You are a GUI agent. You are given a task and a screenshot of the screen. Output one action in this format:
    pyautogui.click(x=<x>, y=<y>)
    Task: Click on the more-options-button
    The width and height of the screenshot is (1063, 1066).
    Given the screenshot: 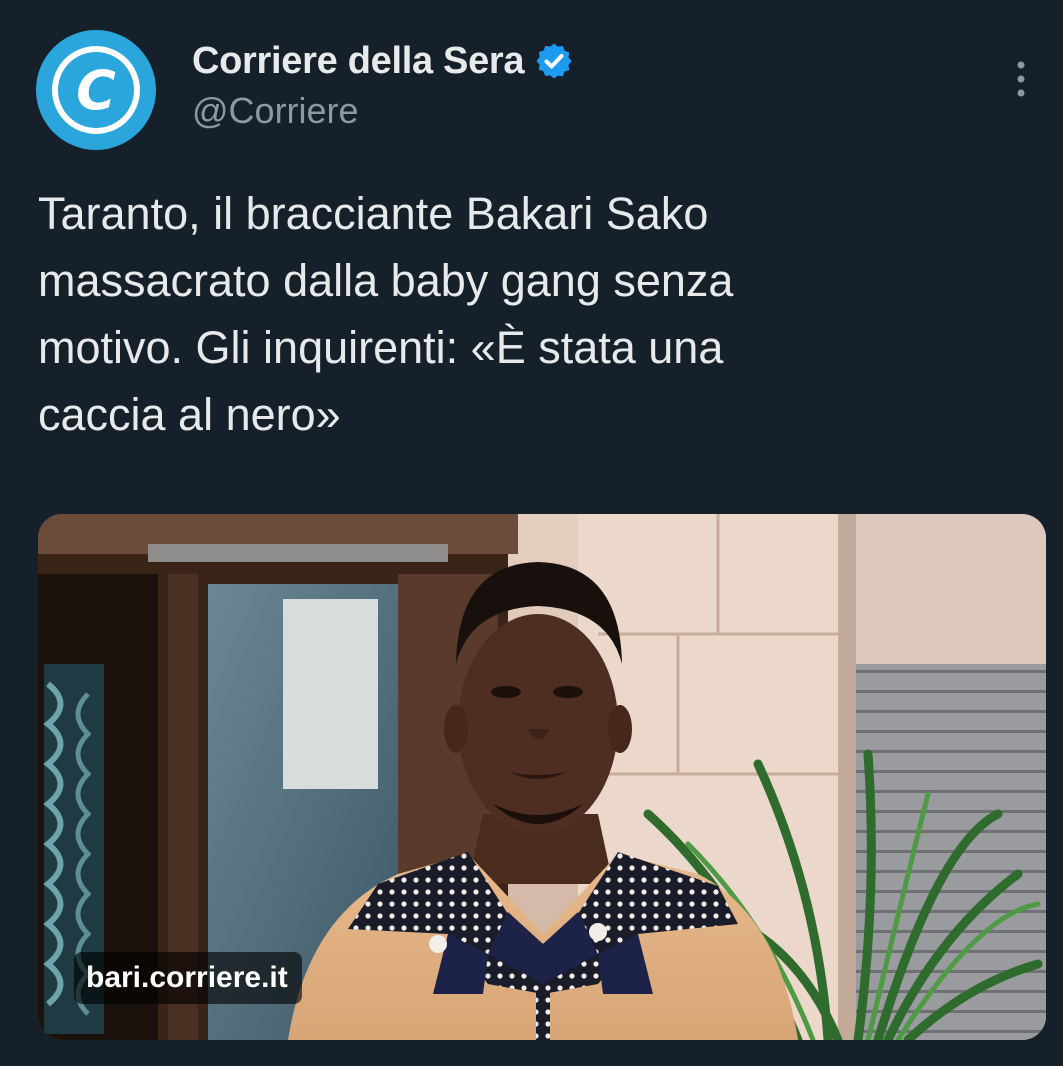 What is the action you would take?
    pyautogui.click(x=1021, y=79)
    